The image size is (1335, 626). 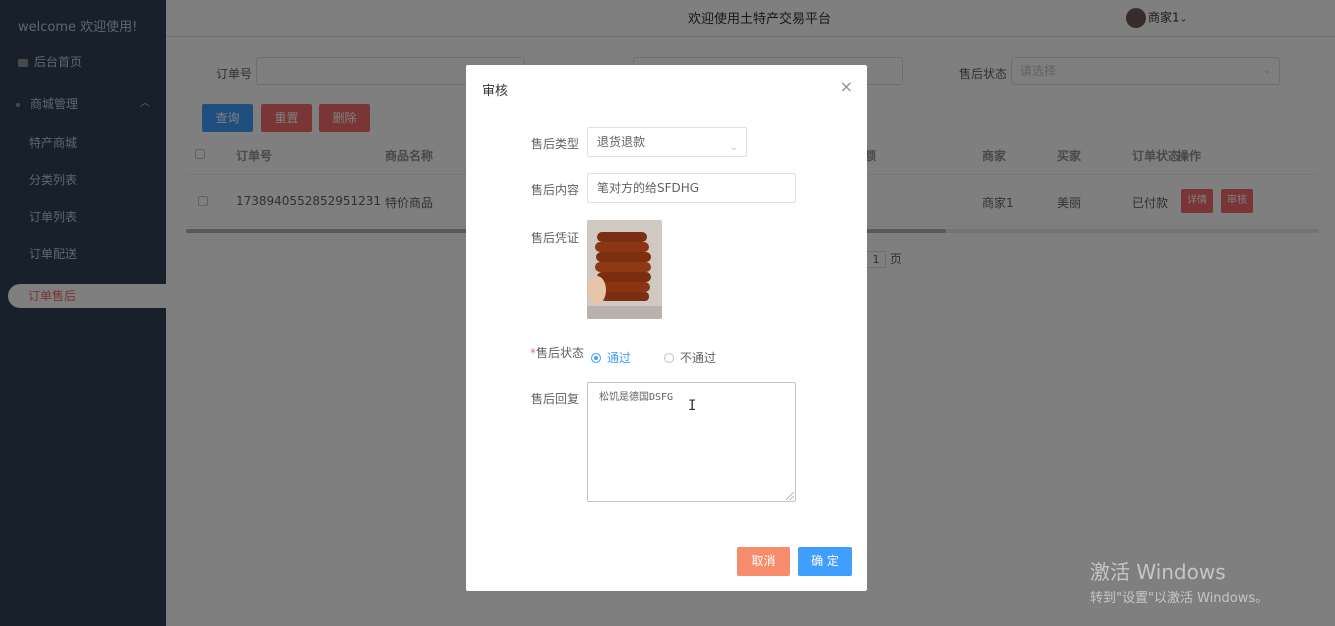 I want to click on text-cursor-icon: I, so click(x=692, y=406).